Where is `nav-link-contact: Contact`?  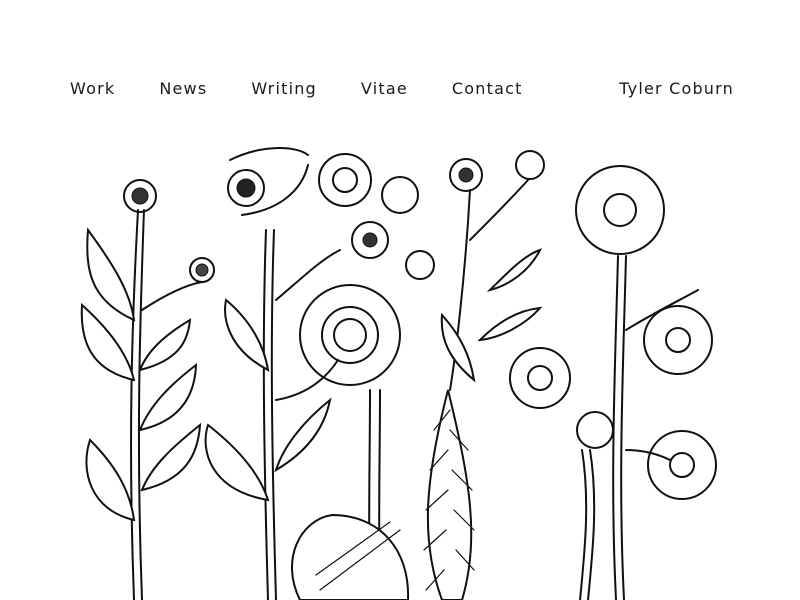 nav-link-contact: Contact is located at coordinates (487, 89).